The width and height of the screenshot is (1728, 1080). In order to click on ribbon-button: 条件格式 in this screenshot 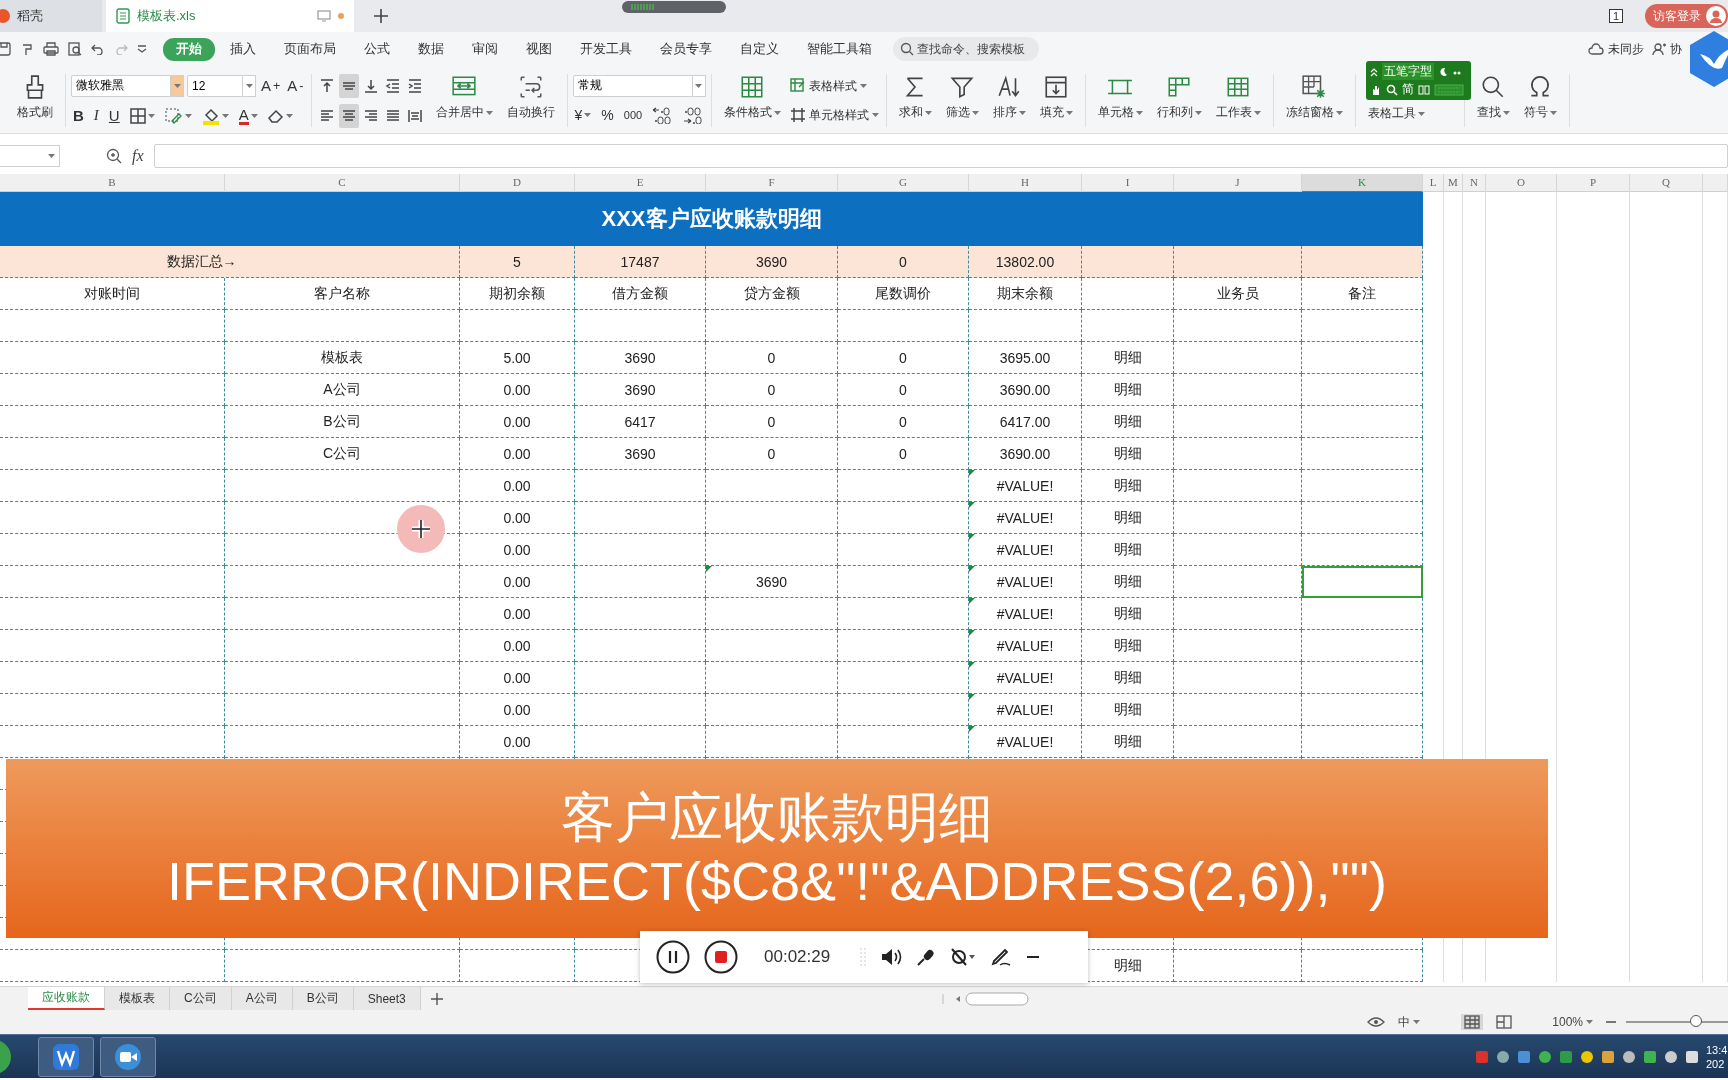, I will do `click(752, 98)`.